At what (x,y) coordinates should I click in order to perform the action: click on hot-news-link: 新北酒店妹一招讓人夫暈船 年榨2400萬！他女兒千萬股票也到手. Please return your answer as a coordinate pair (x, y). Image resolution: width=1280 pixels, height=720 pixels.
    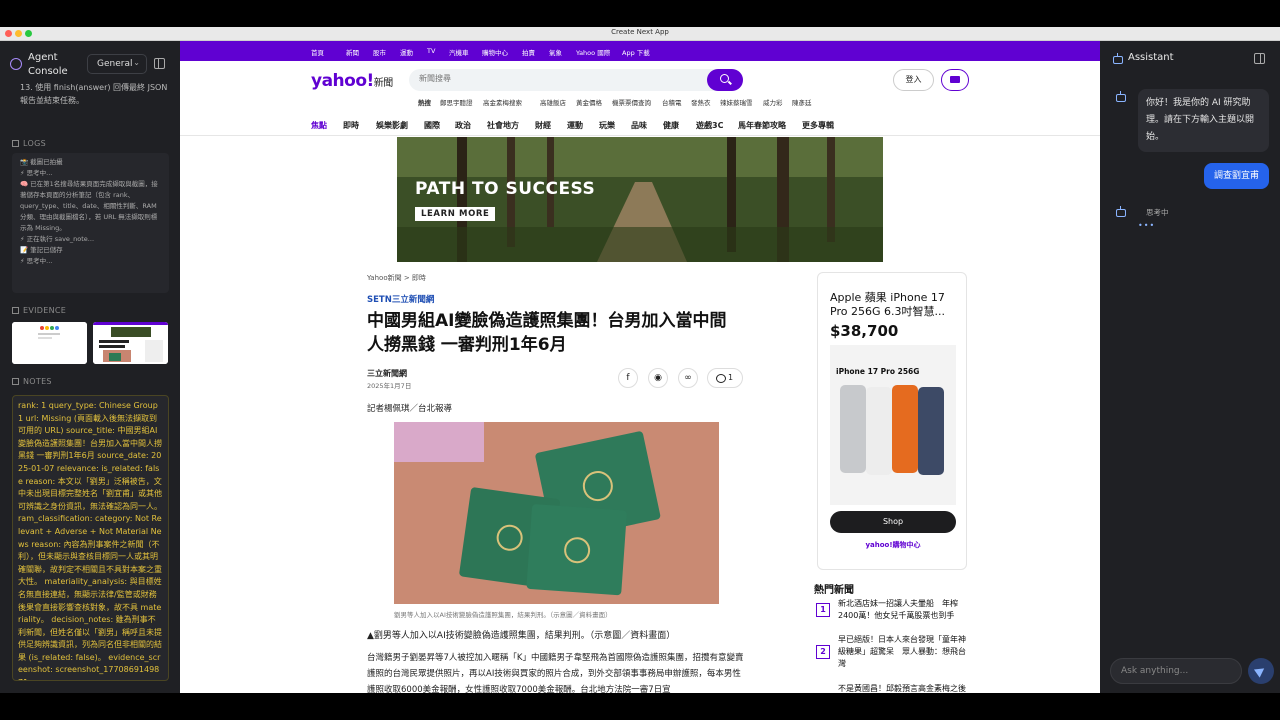
    Looking at the image, I should click on (903, 610).